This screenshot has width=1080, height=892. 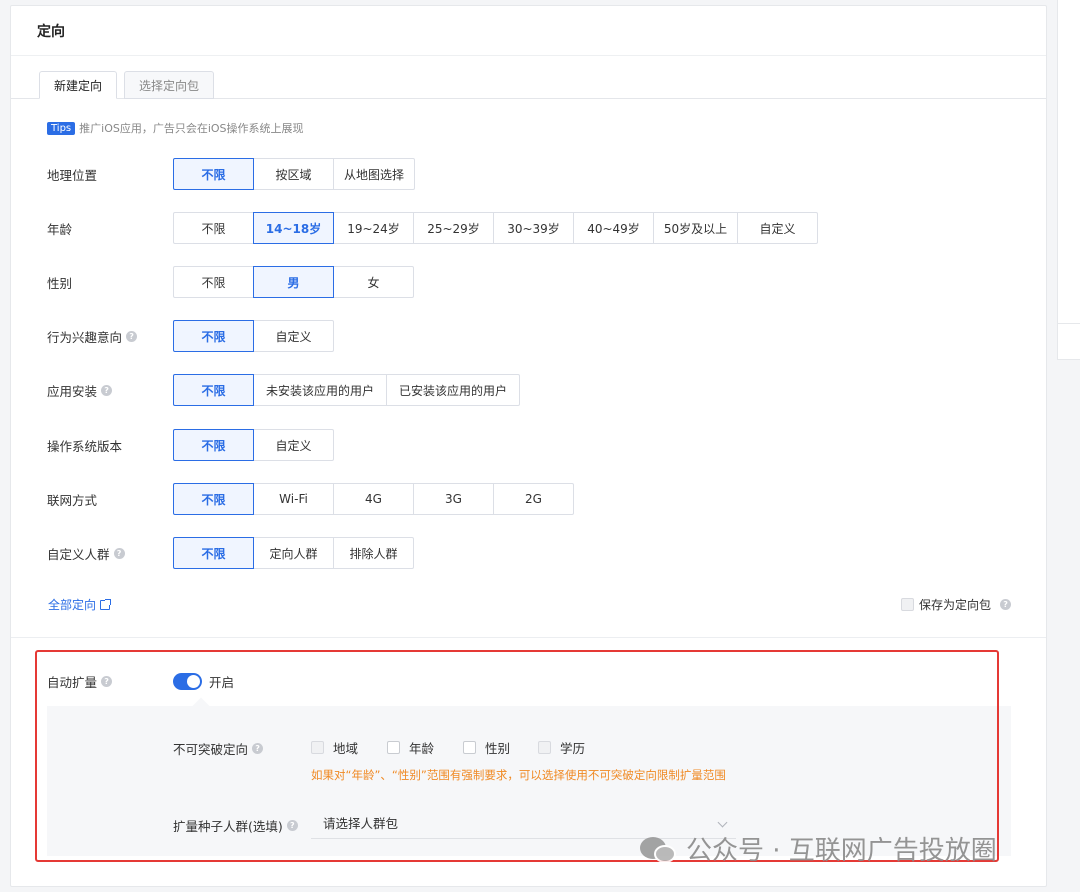 What do you see at coordinates (695, 228) in the screenshot?
I see `age-option-50-plus: 50岁及以上` at bounding box center [695, 228].